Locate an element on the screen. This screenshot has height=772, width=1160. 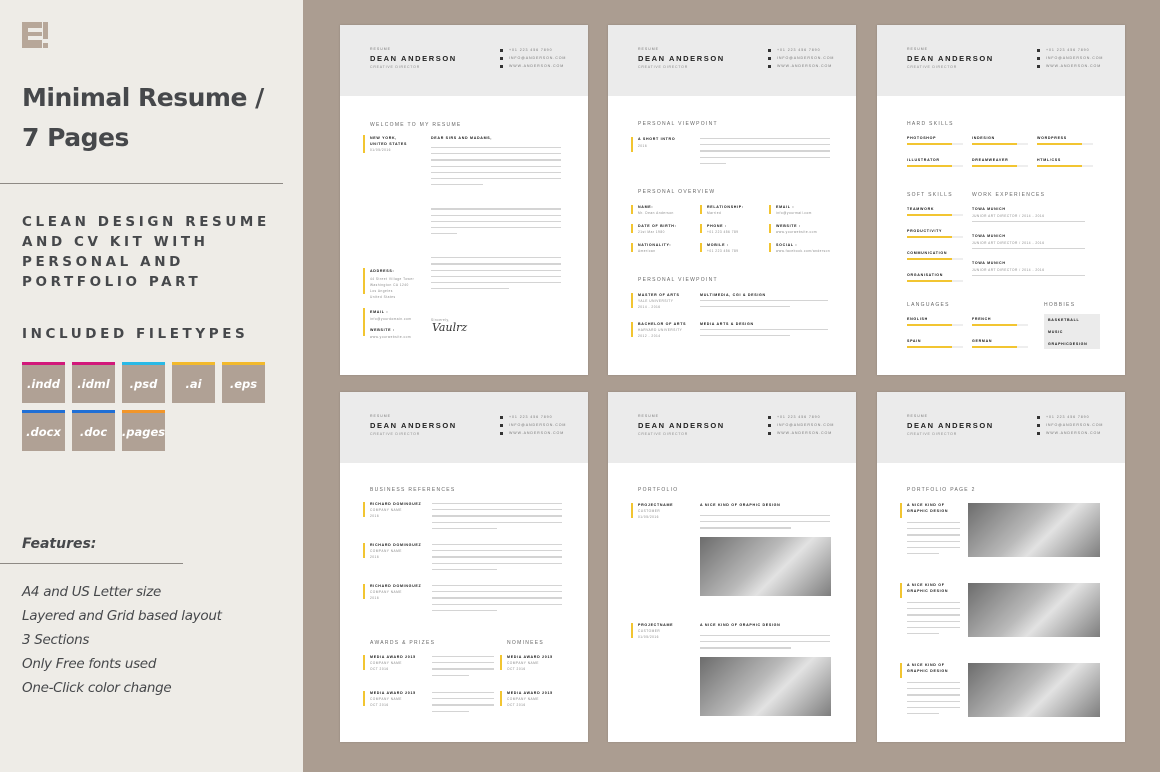
letter-date: 01/05/2016 is located at coordinates (380, 150).